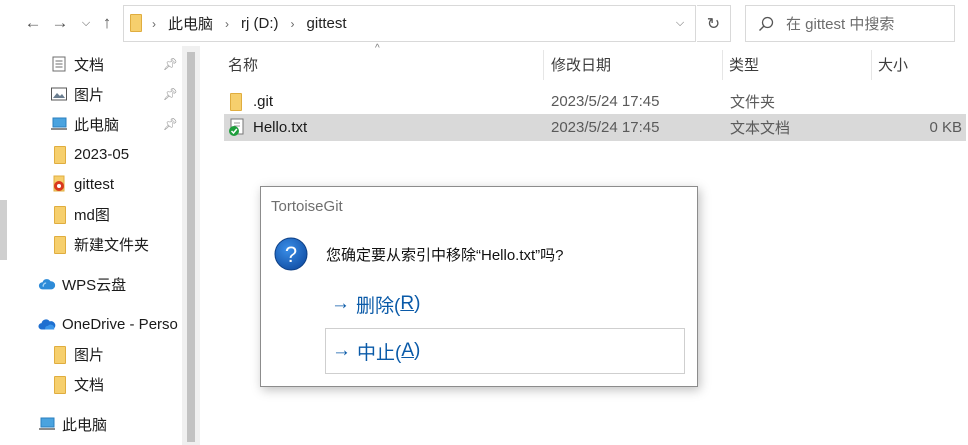  Describe the element at coordinates (59, 94) in the screenshot. I see `pictures-icon` at that location.